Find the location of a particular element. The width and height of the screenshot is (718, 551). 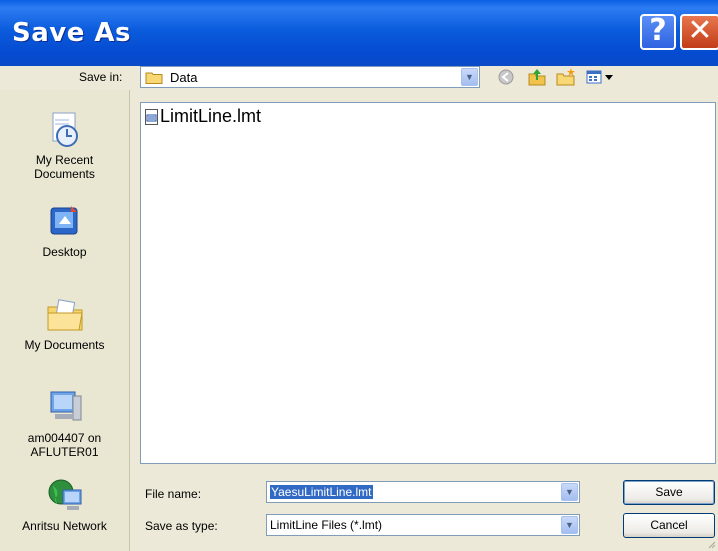

place-label: My Recent is located at coordinates (64, 160).